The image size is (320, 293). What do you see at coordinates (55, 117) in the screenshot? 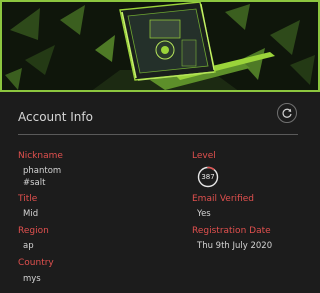
I see `panel-title: Account Info` at bounding box center [55, 117].